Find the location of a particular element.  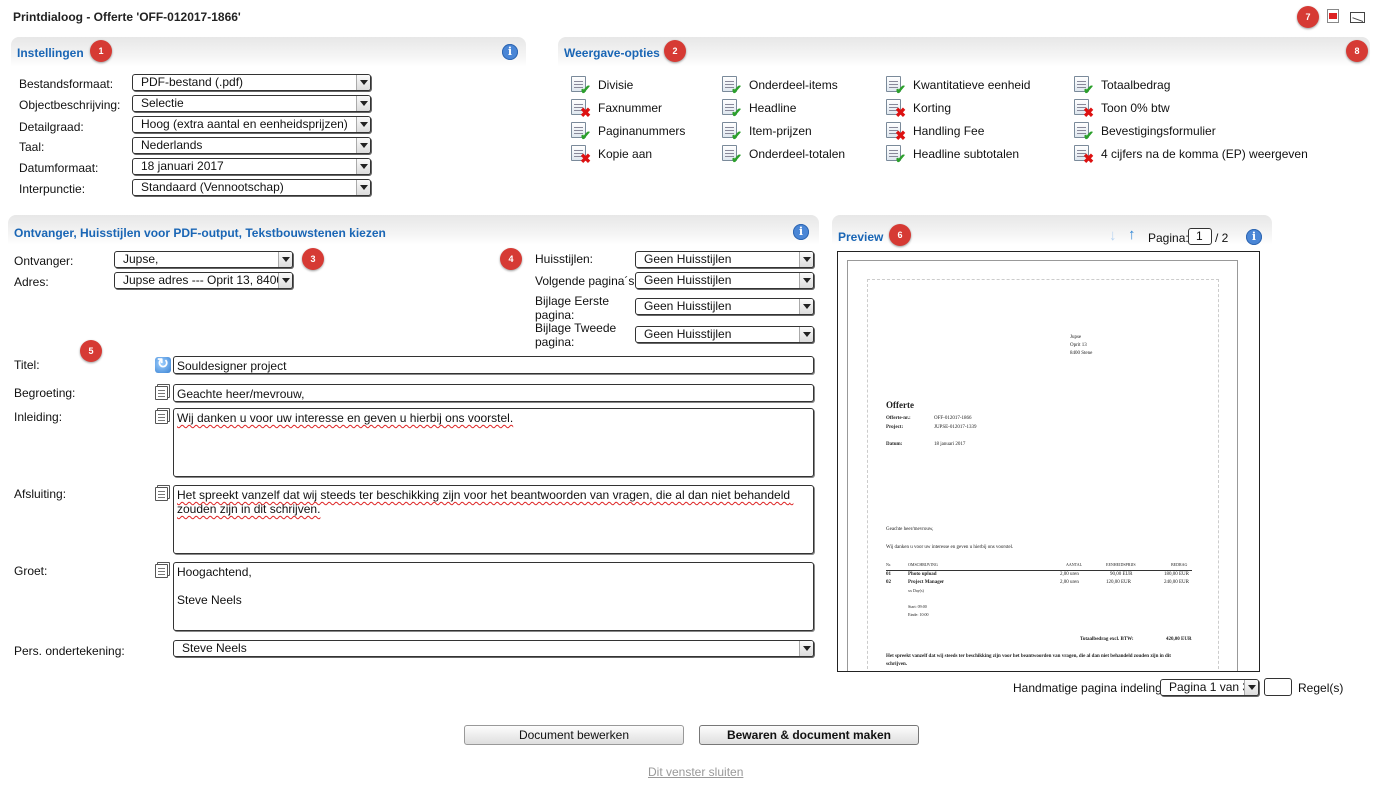

bijlage-tweede-select: Geen Huisstijlen is located at coordinates (724, 334).